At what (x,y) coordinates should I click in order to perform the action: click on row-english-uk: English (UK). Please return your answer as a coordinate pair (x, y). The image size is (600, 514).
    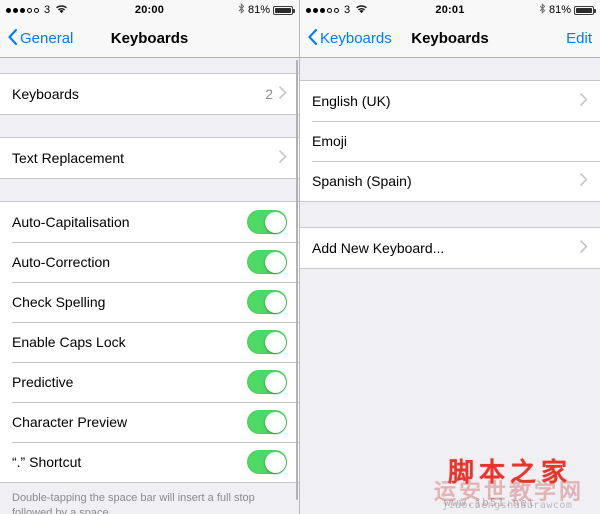
    Looking at the image, I should click on (450, 101).